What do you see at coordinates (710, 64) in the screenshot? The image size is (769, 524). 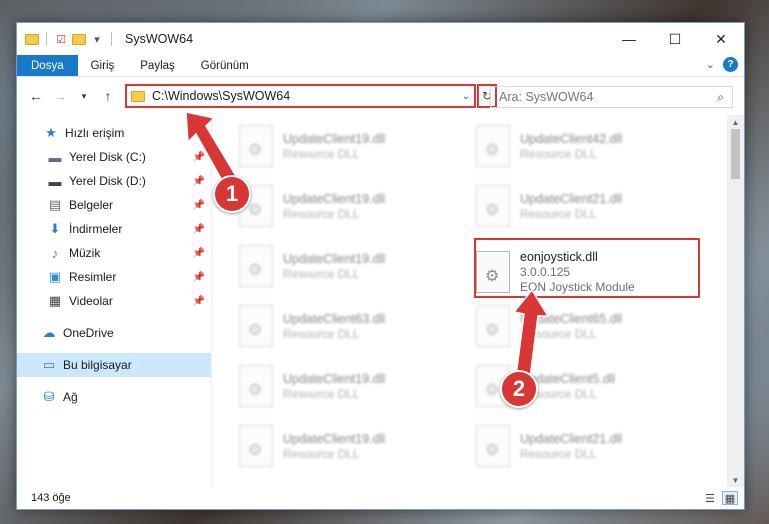 I see `expand-ribbon-icon: ⌄` at bounding box center [710, 64].